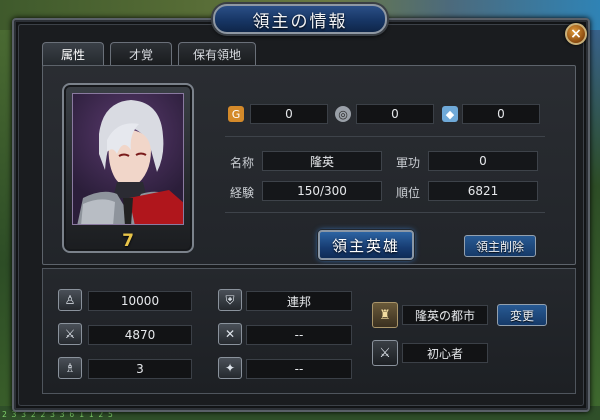 The height and width of the screenshot is (420, 600). Describe the element at coordinates (322, 191) in the screenshot. I see `experience-value: 150/300` at that location.